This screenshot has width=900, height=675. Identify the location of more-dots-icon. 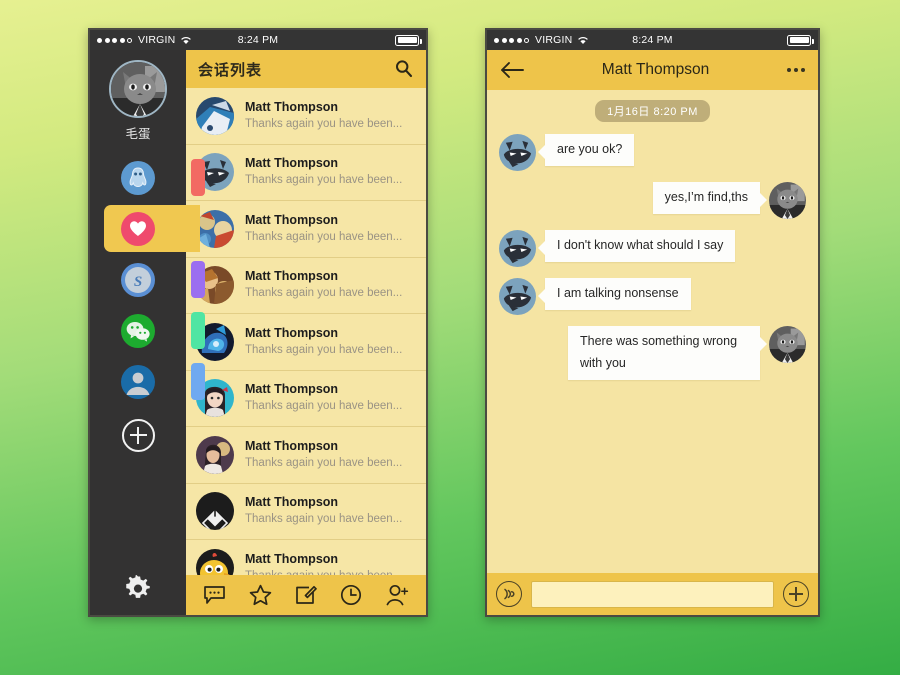
(796, 70).